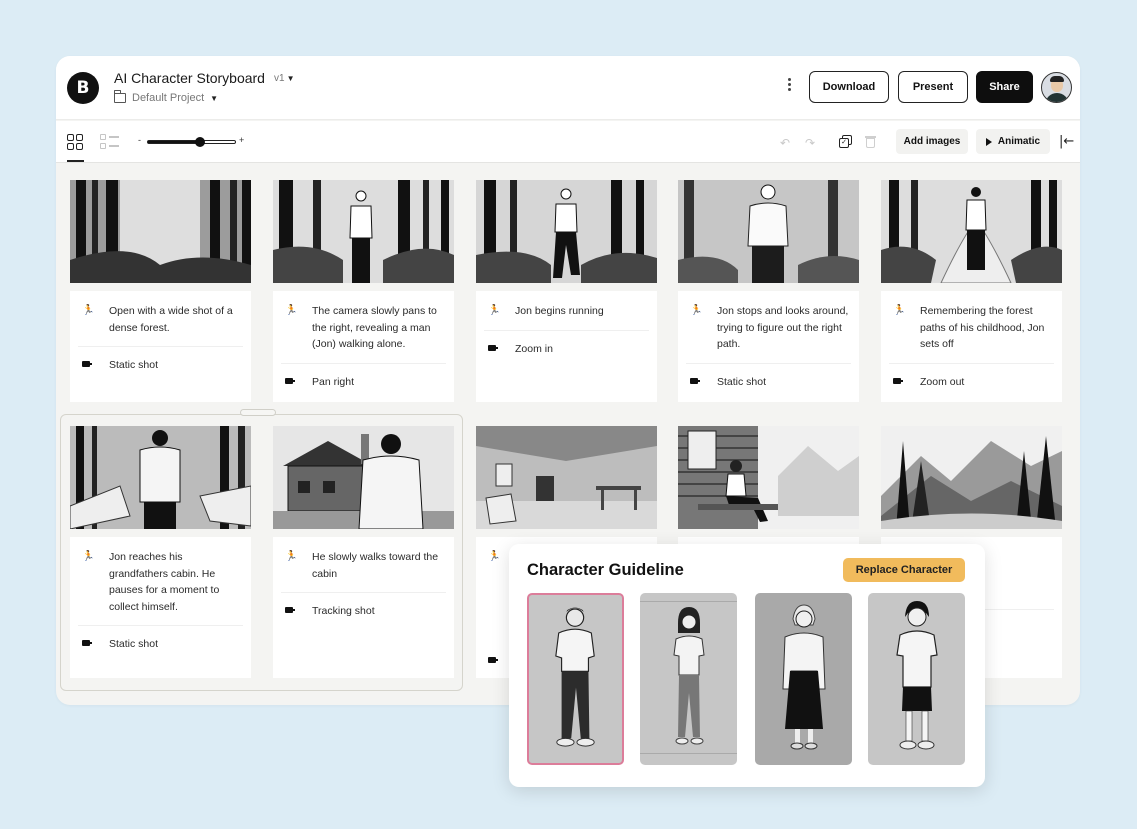 Image resolution: width=1137 pixels, height=829 pixels. I want to click on character-option-young-man, so click(575, 679).